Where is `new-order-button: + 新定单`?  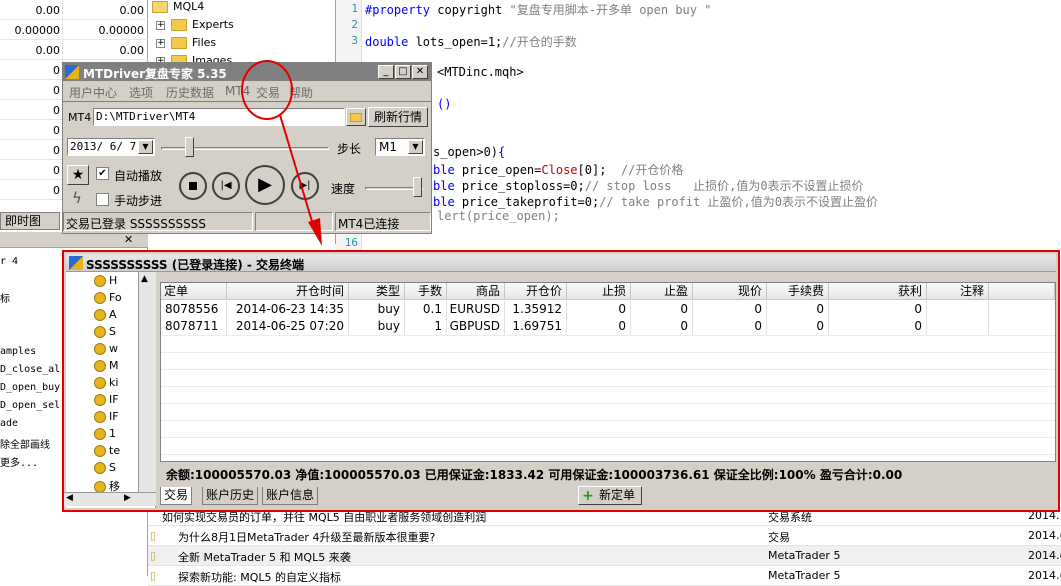
new-order-button: + 新定单 is located at coordinates (610, 495).